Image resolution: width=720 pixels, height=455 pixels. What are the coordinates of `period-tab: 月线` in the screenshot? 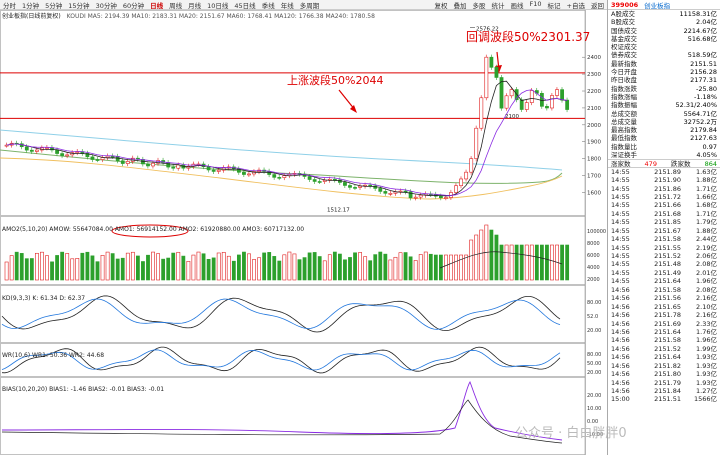 It's located at (194, 5).